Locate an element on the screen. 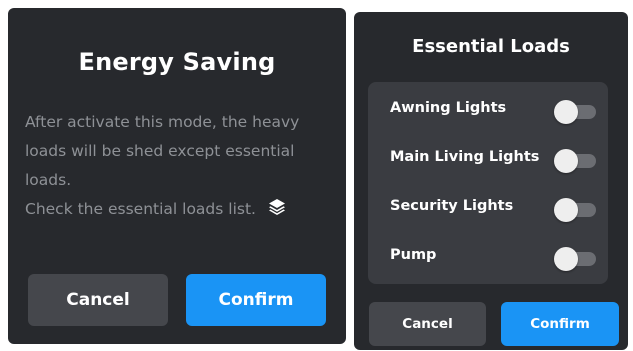  pump-toggle is located at coordinates (575, 259).